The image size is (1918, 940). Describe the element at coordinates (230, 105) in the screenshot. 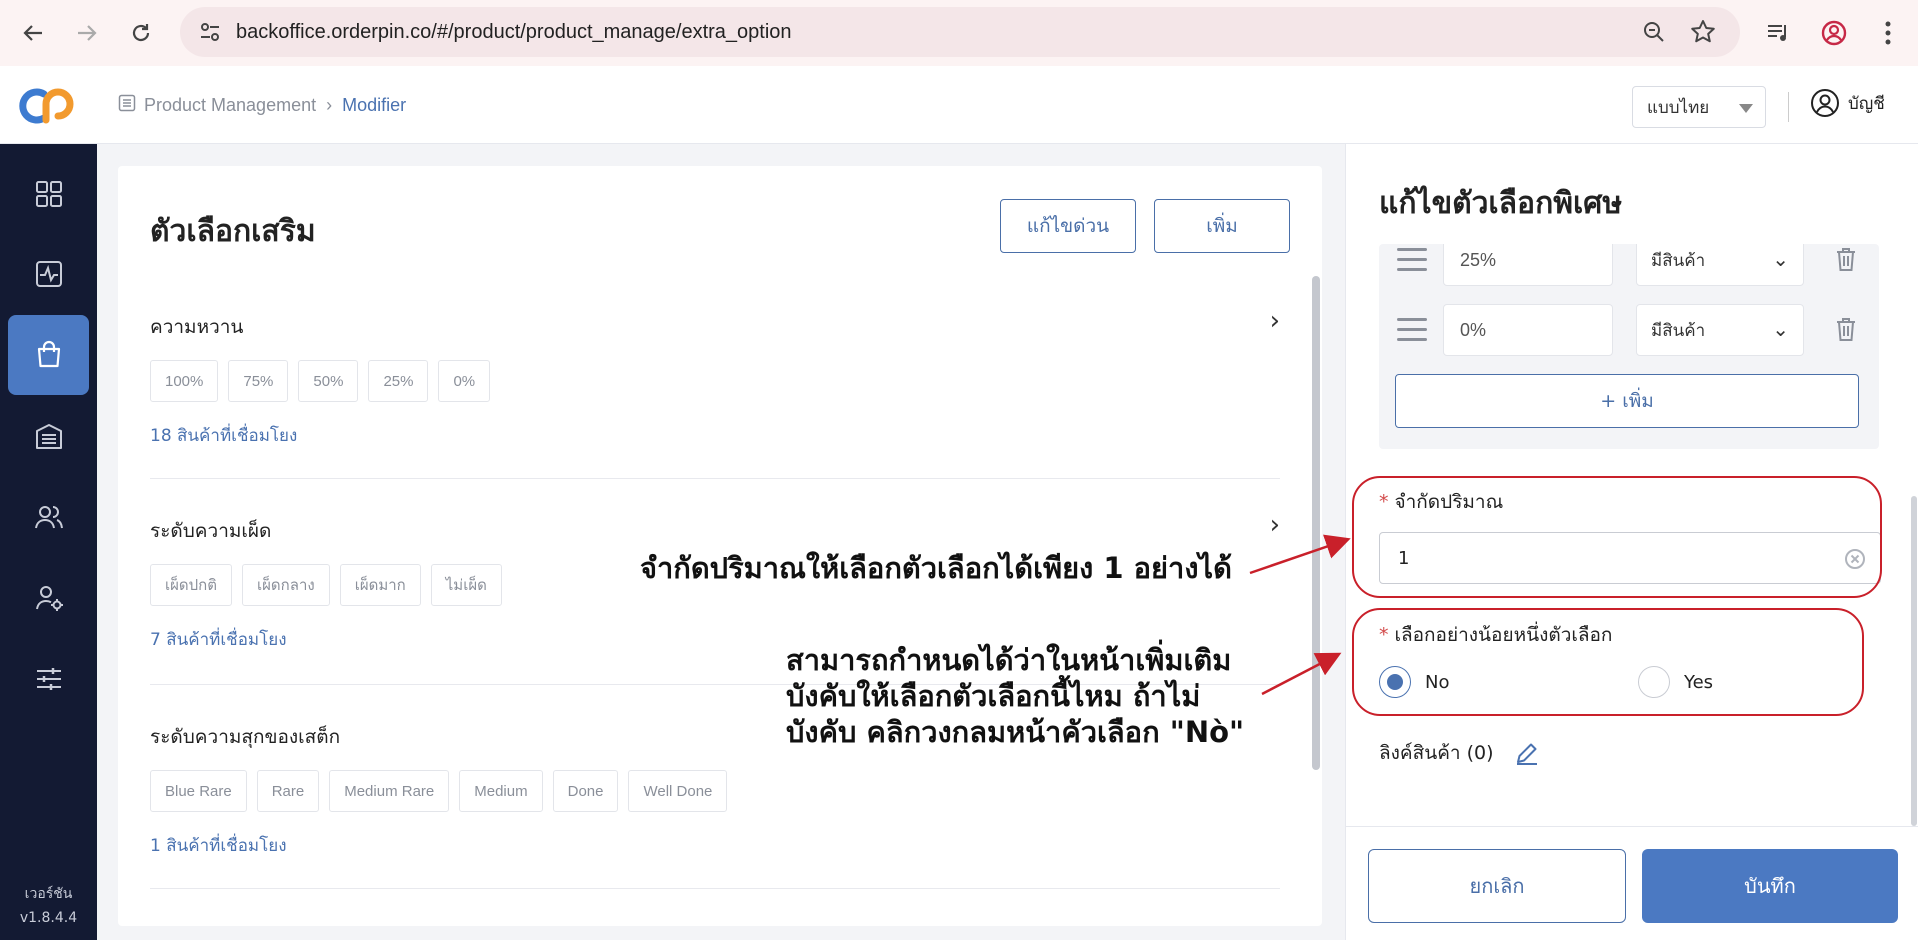

I see `breadcrumb-product-management: Product Management` at that location.